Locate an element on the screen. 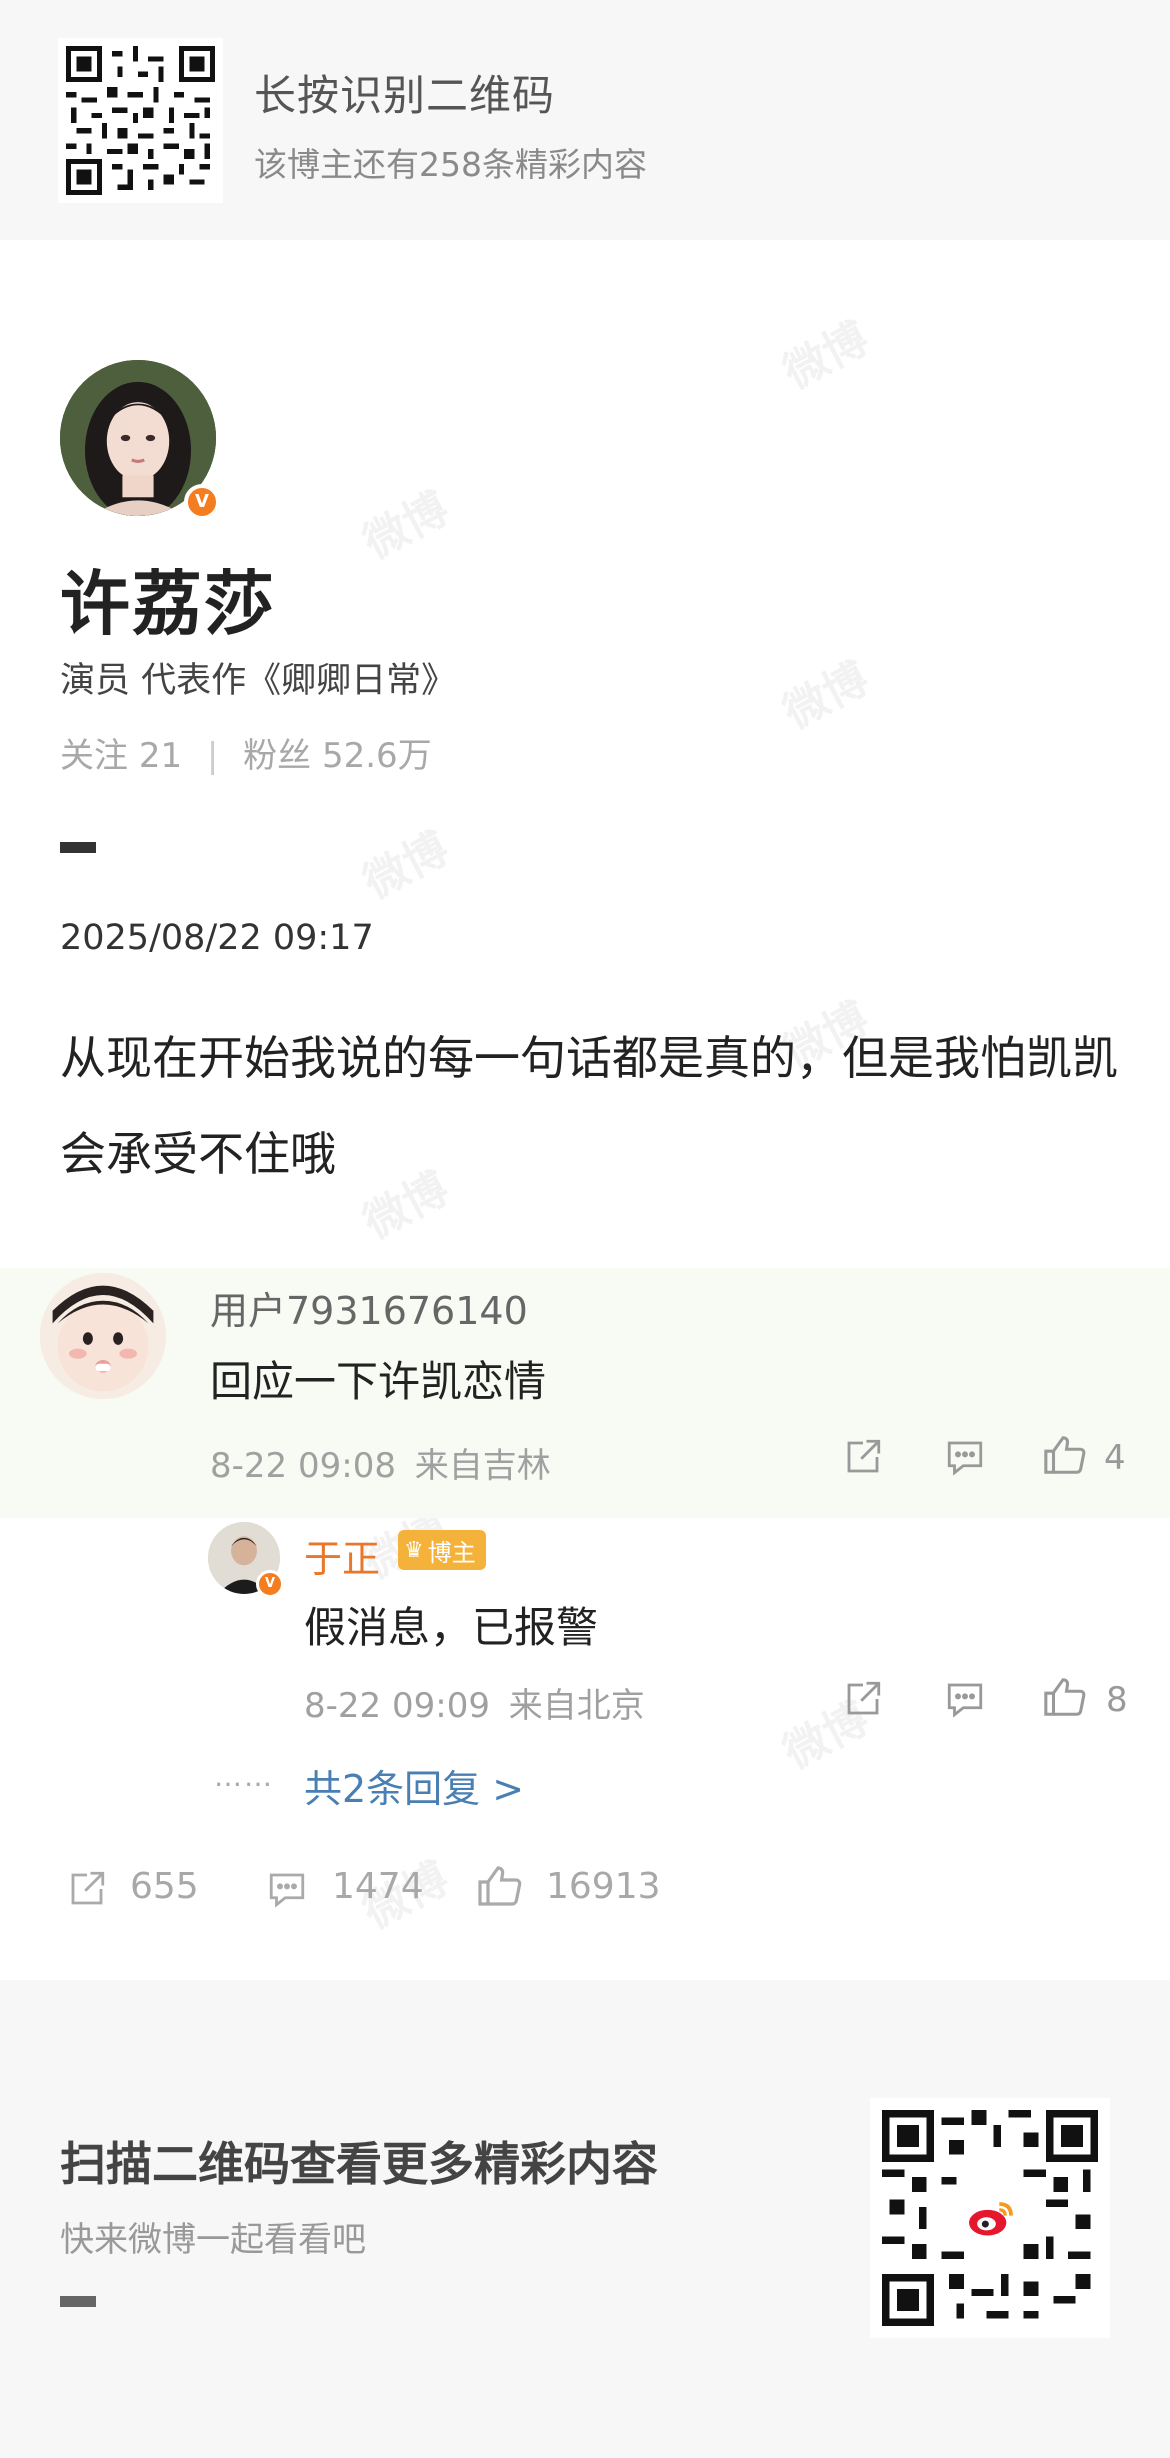  comment-location: 来自吉林 is located at coordinates (482, 1466).